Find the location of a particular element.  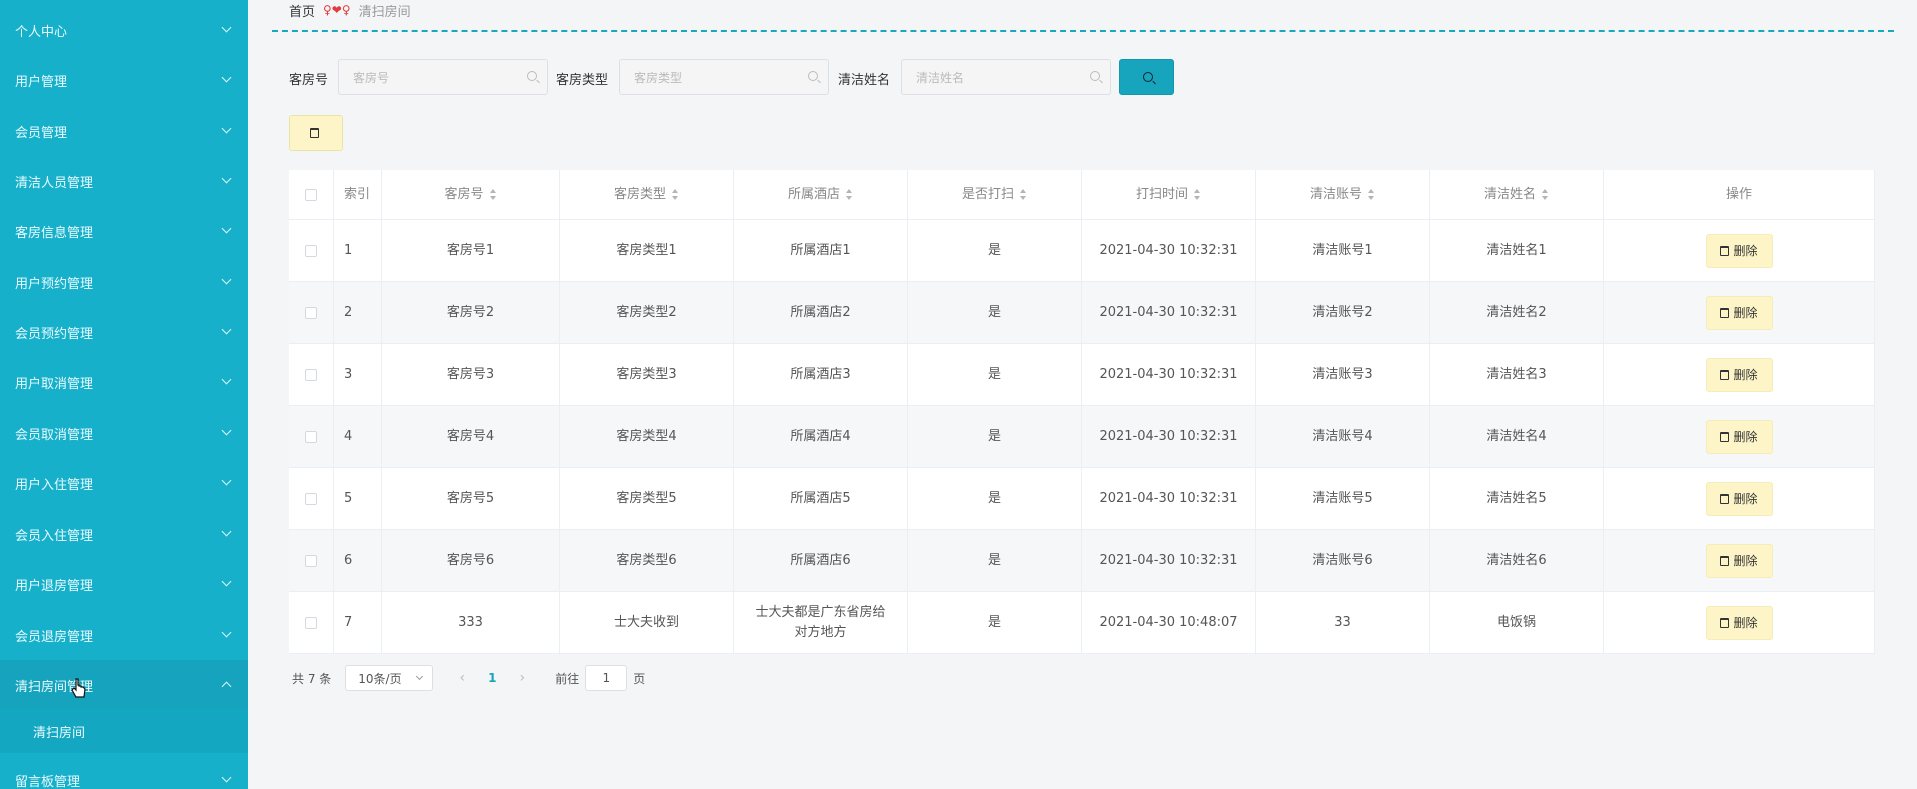

mouse-cursor-icon is located at coordinates (78, 688).